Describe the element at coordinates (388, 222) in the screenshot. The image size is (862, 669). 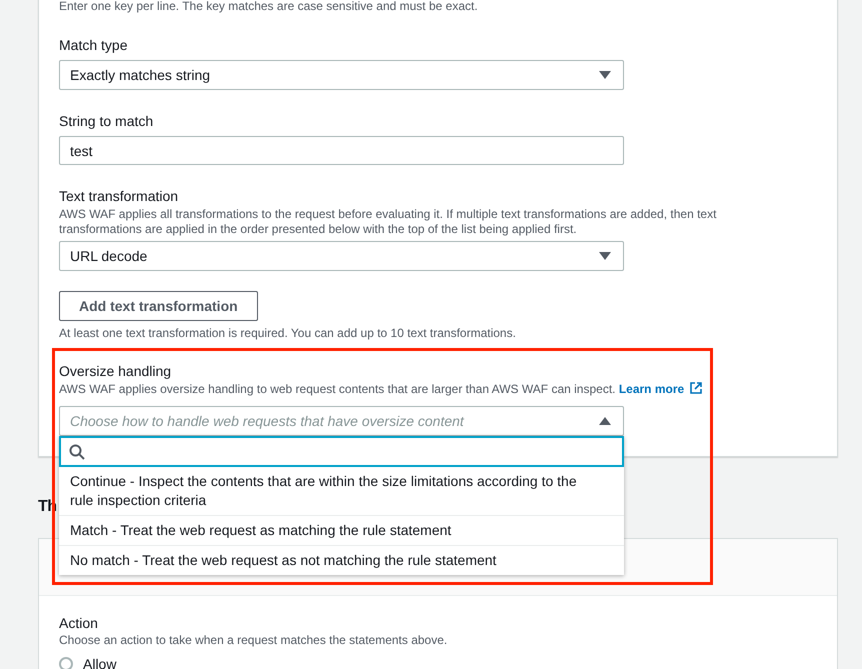
I see `field-description: AWS WAF applies all transformations to the request before evaluating it. If multiple text transformations are added, then text transformations are applied in the order presented below with the top of the list being applied first.` at that location.